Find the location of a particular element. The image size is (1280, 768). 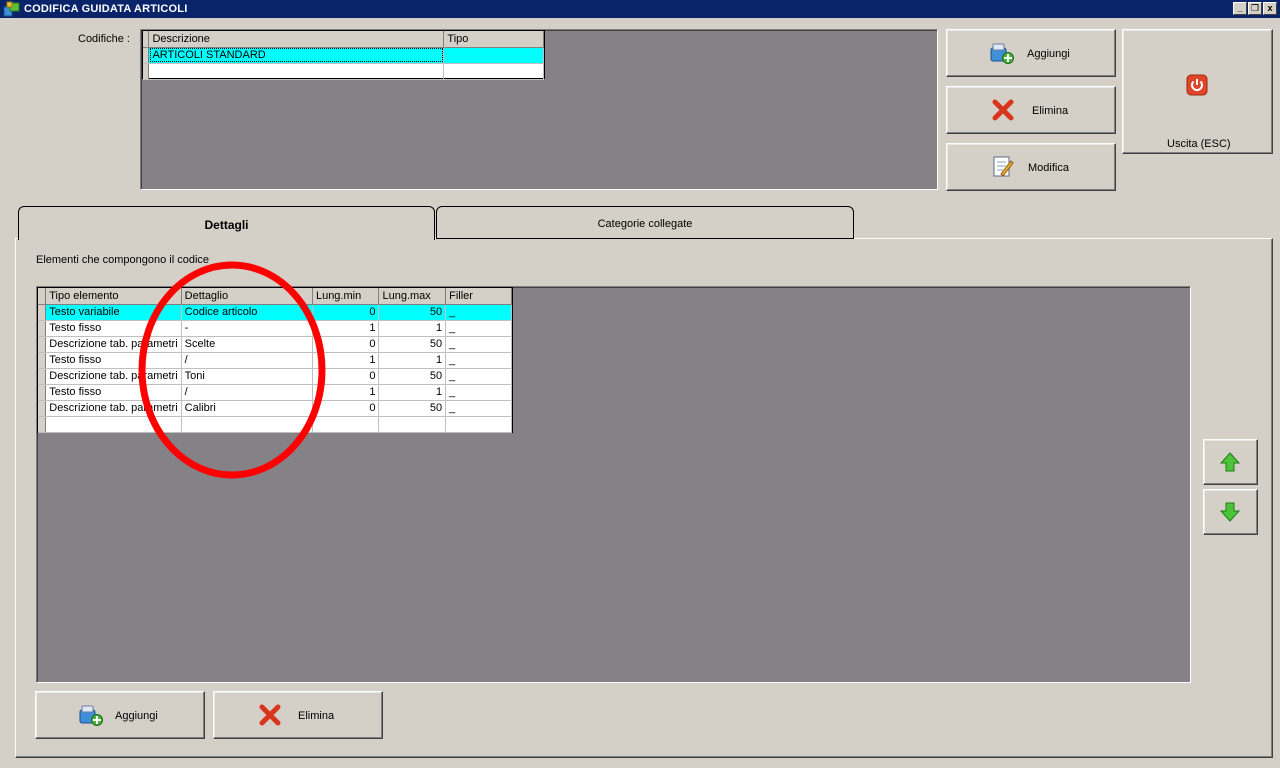

restore-button: ❐ is located at coordinates (1255, 8).